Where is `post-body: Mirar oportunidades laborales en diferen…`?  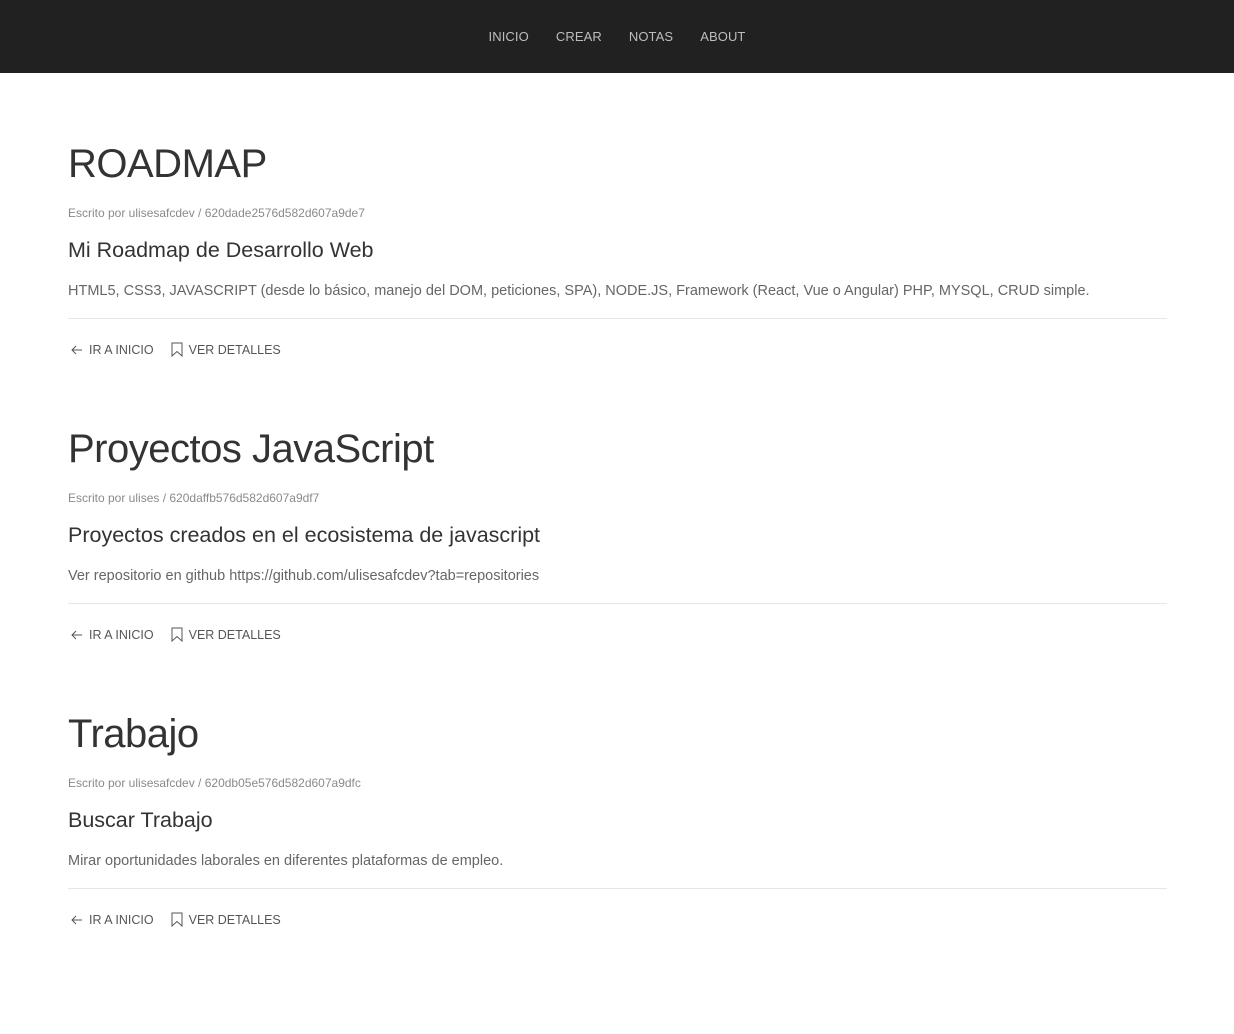 post-body: Mirar oportunidades laborales en diferen… is located at coordinates (286, 861).